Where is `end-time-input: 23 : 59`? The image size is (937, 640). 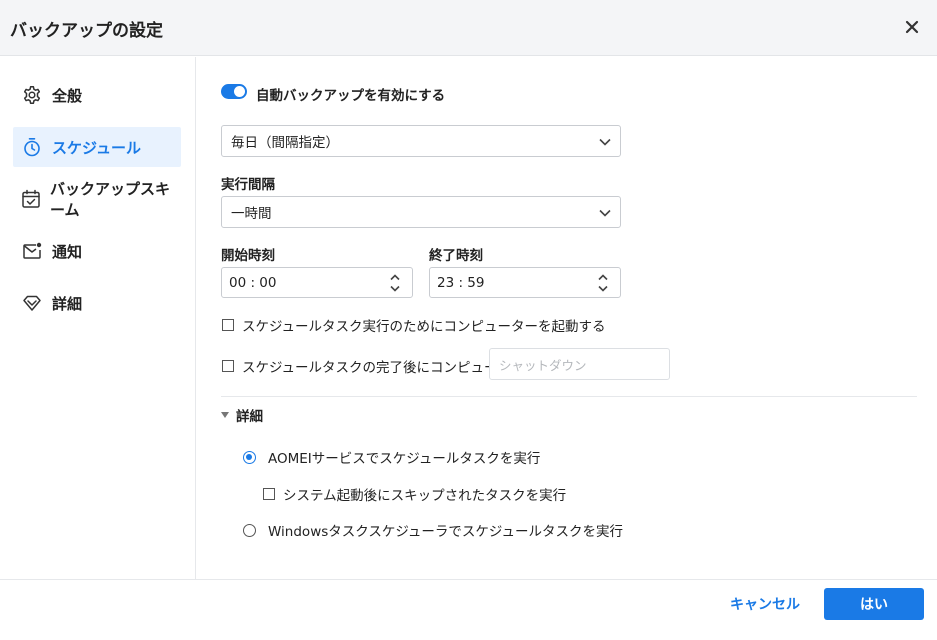 end-time-input: 23 : 59 is located at coordinates (525, 282).